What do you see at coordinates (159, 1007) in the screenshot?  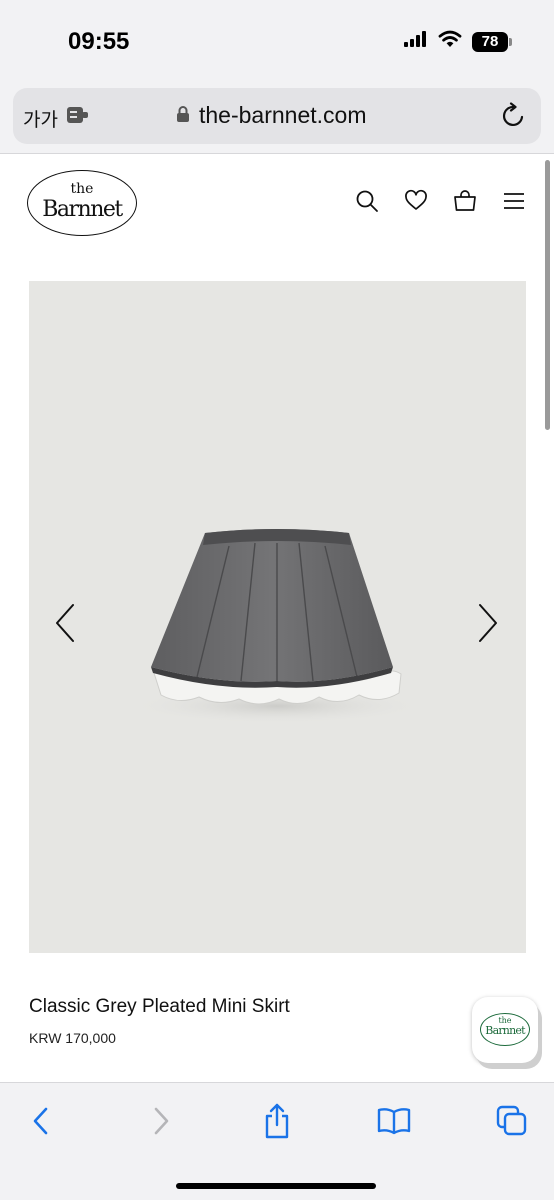 I see `product-name: Classic Grey Pleated Mini Skirt` at bounding box center [159, 1007].